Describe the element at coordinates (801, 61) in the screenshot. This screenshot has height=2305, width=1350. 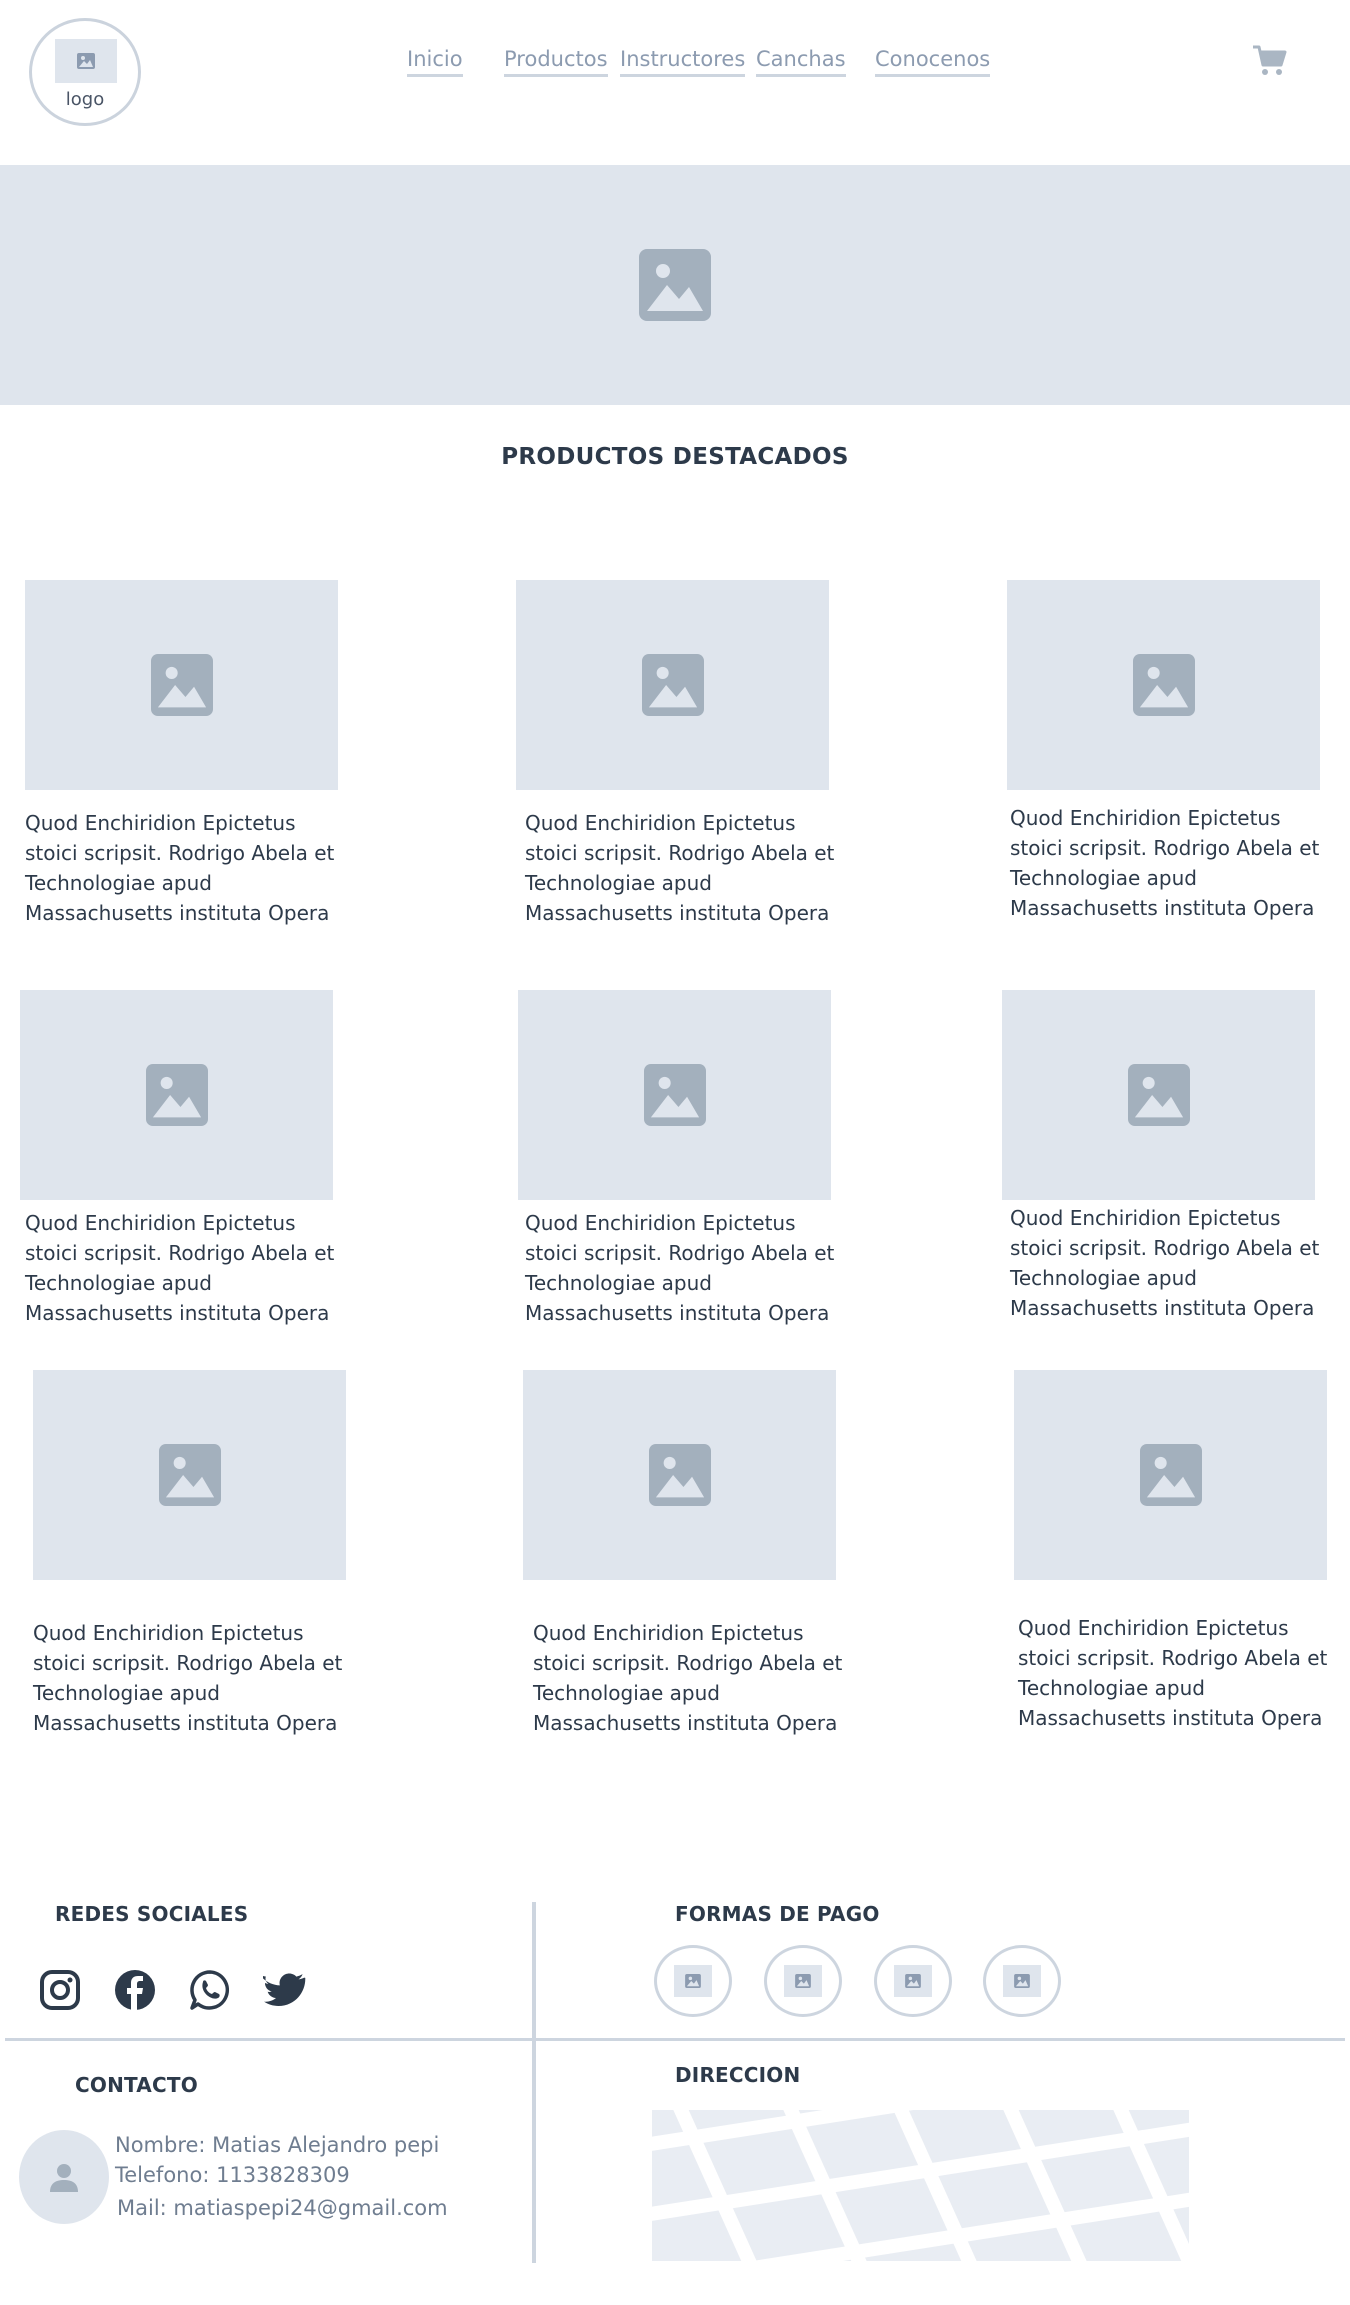
I see `nav-canchas: Canchas` at that location.